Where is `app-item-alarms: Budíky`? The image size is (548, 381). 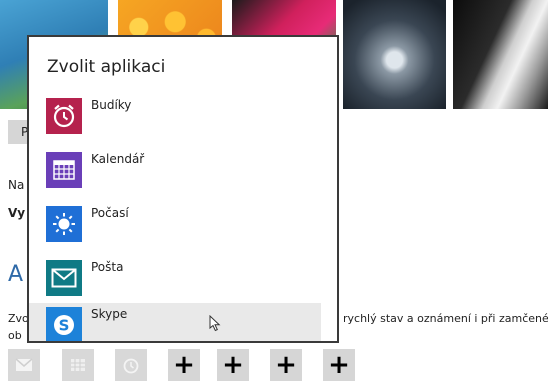 app-item-alarms: Budíky is located at coordinates (175, 116).